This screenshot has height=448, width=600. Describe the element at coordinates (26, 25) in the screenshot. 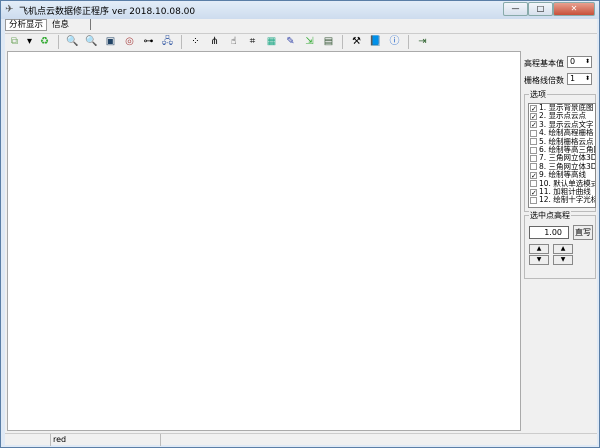

I see `tab-analysis-display: 分析显示` at that location.